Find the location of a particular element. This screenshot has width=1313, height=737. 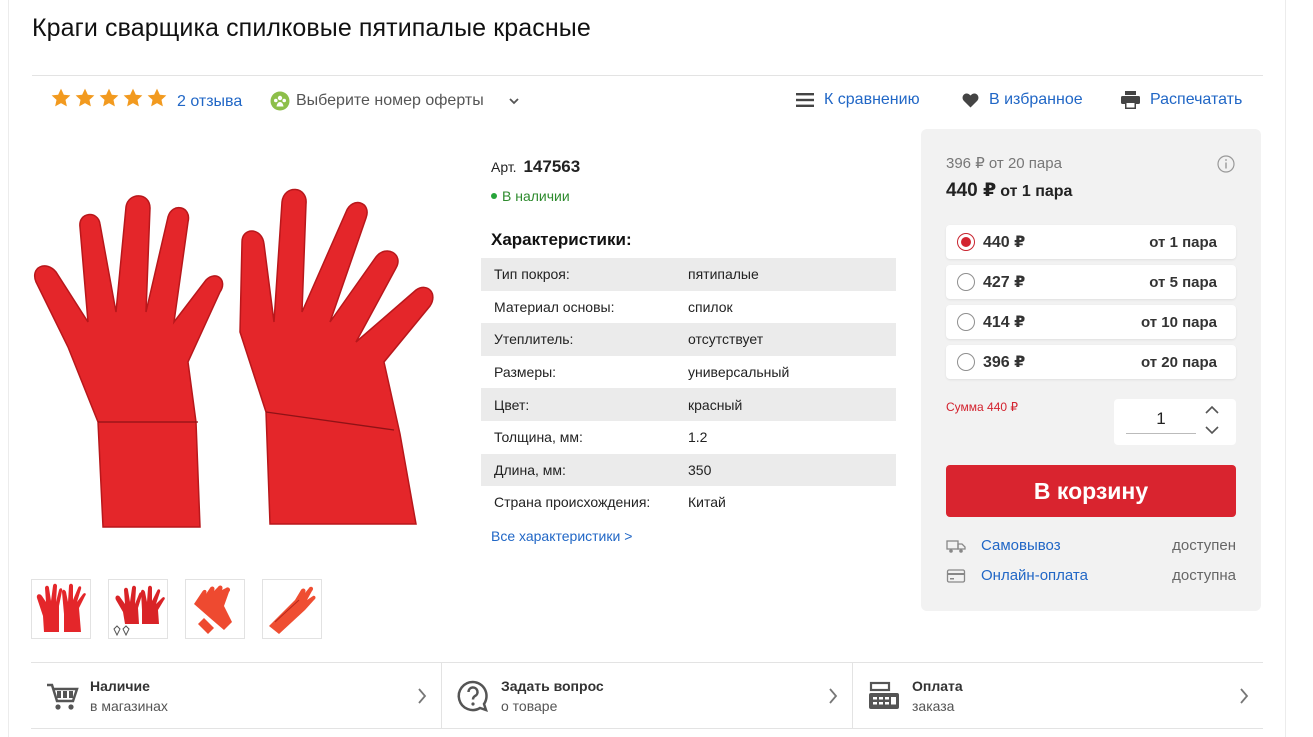

spec-name: Материал основы: is located at coordinates (554, 306).